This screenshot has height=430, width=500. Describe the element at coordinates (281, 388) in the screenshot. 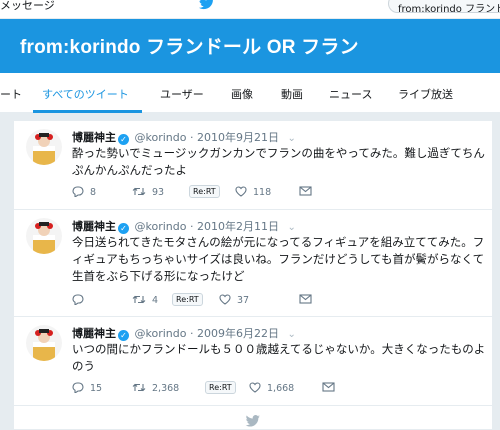

I see `like-count: 1,668` at that location.